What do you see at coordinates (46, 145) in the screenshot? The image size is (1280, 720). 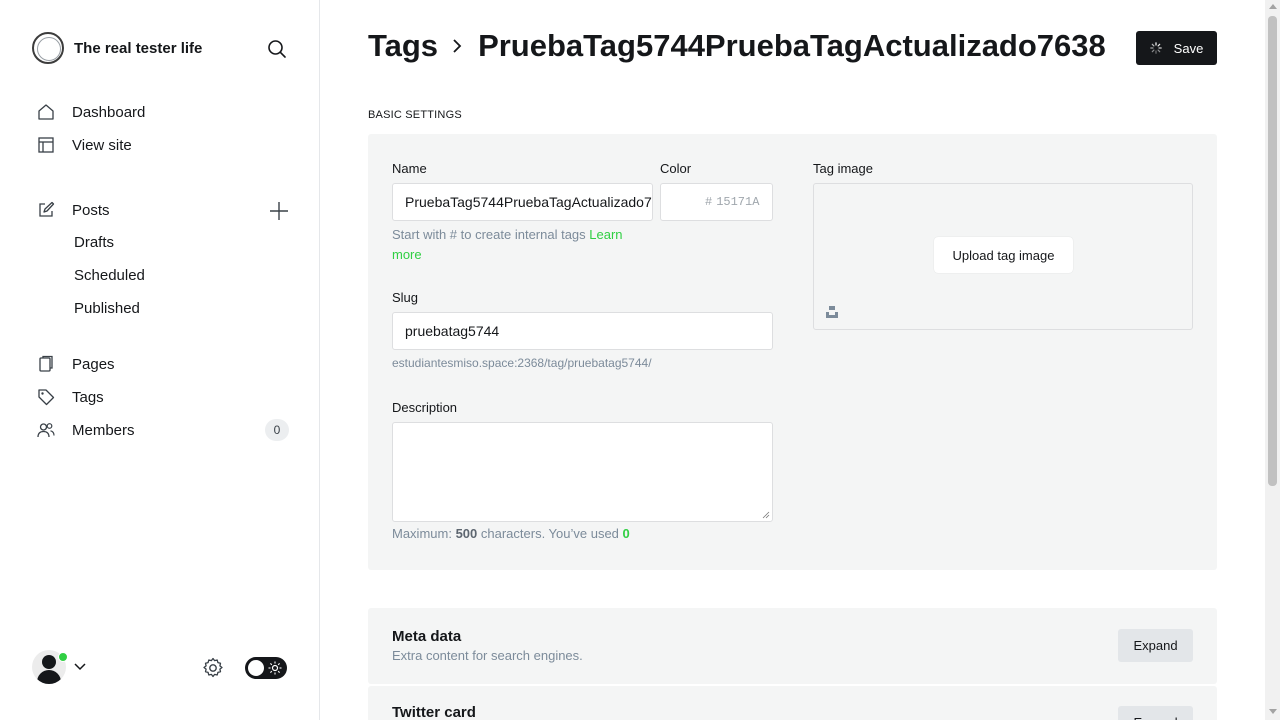 I see `layout-icon` at bounding box center [46, 145].